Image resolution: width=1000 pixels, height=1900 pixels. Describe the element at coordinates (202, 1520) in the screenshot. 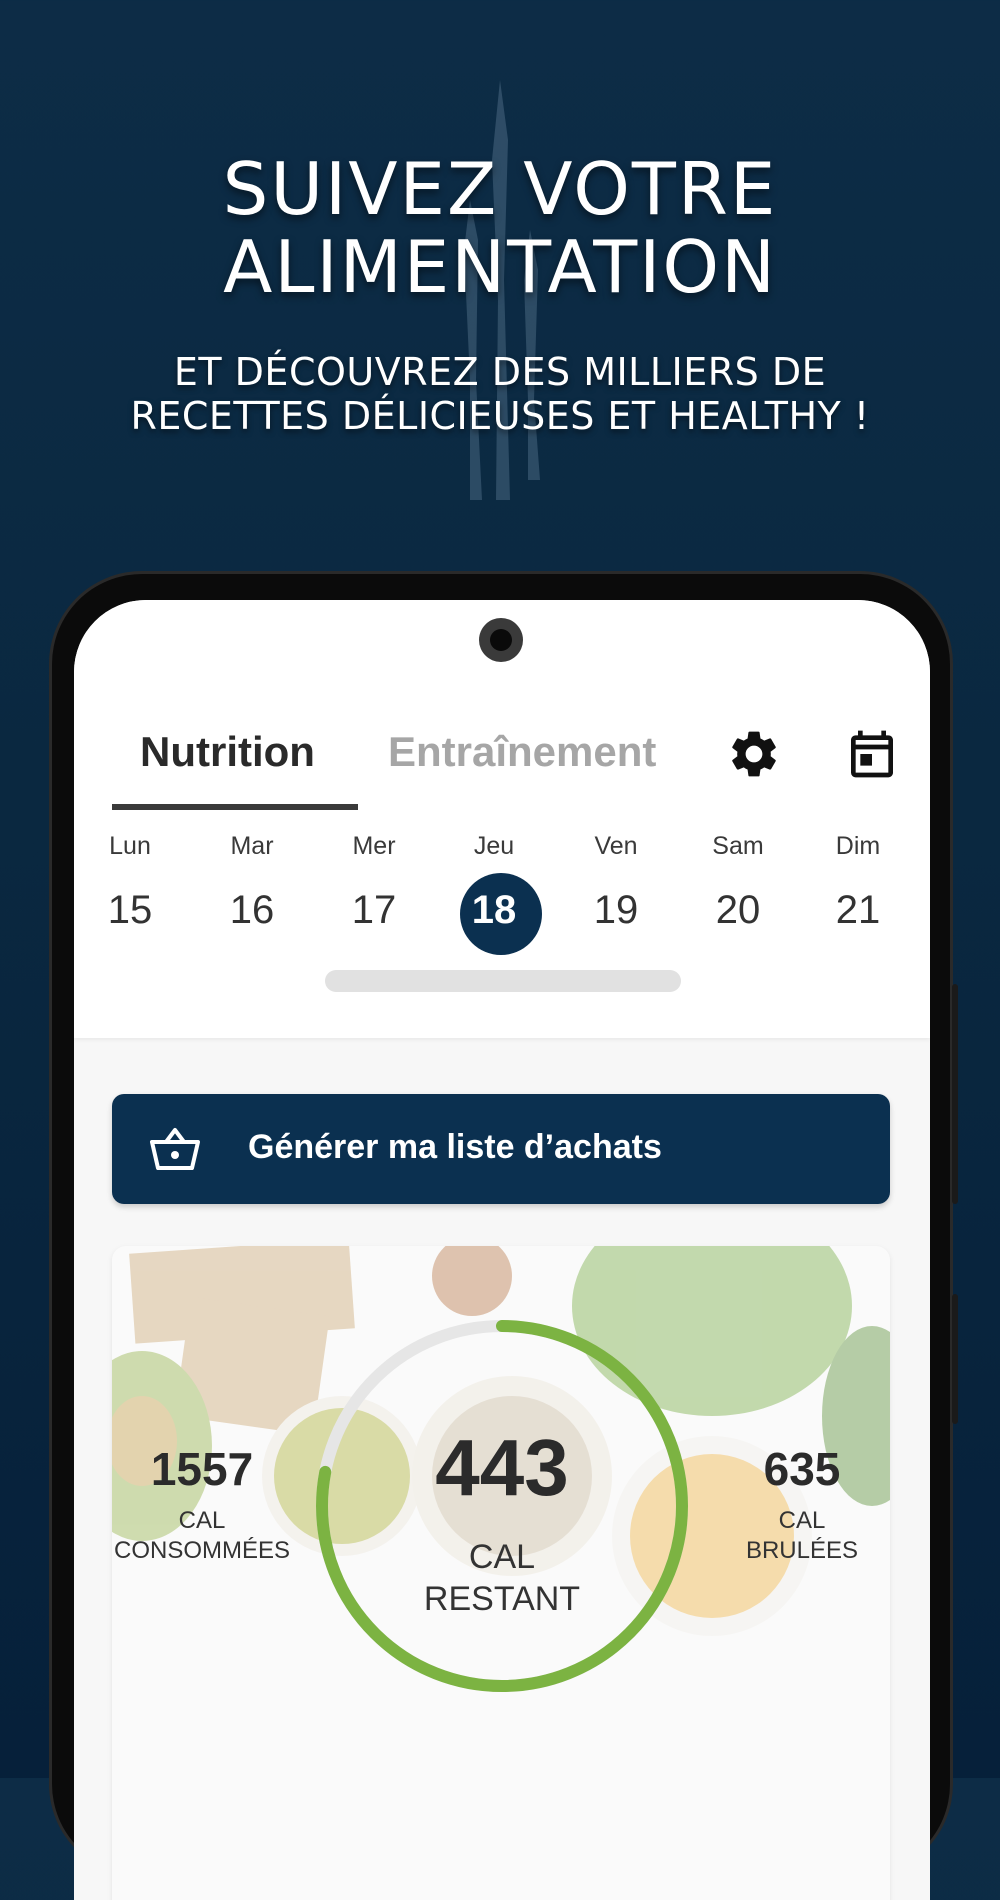

I see `consumed-label-line-1: CAL` at that location.